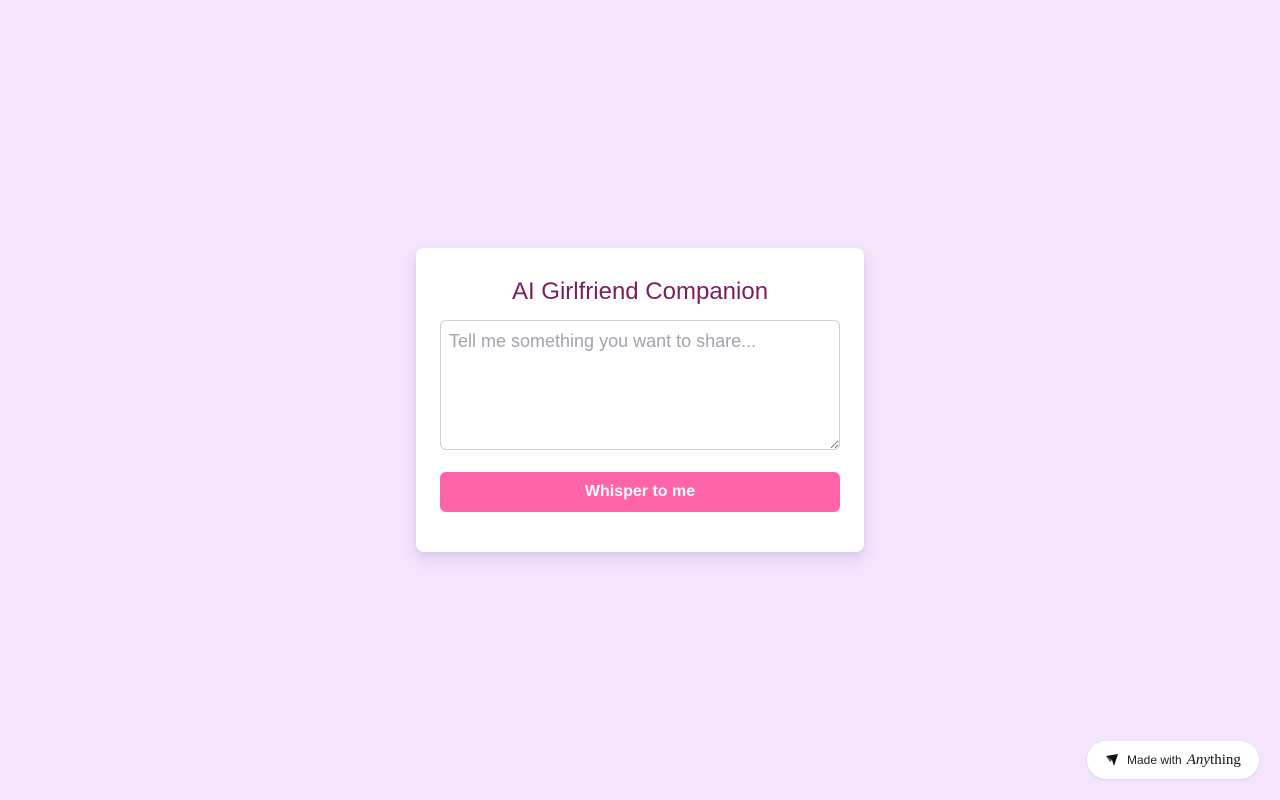 The image size is (1280, 800). I want to click on companion-card: AI Girlfriend Companion Whisper to me, so click(640, 400).